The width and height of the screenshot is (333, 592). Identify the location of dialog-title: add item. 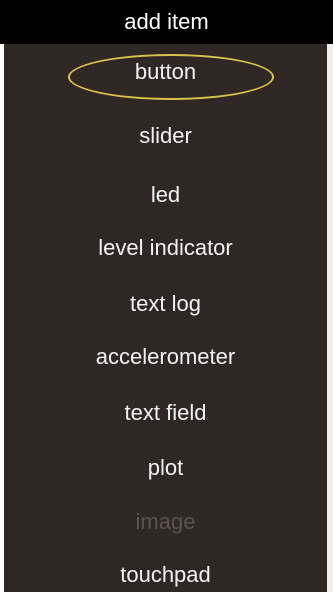
(166, 22).